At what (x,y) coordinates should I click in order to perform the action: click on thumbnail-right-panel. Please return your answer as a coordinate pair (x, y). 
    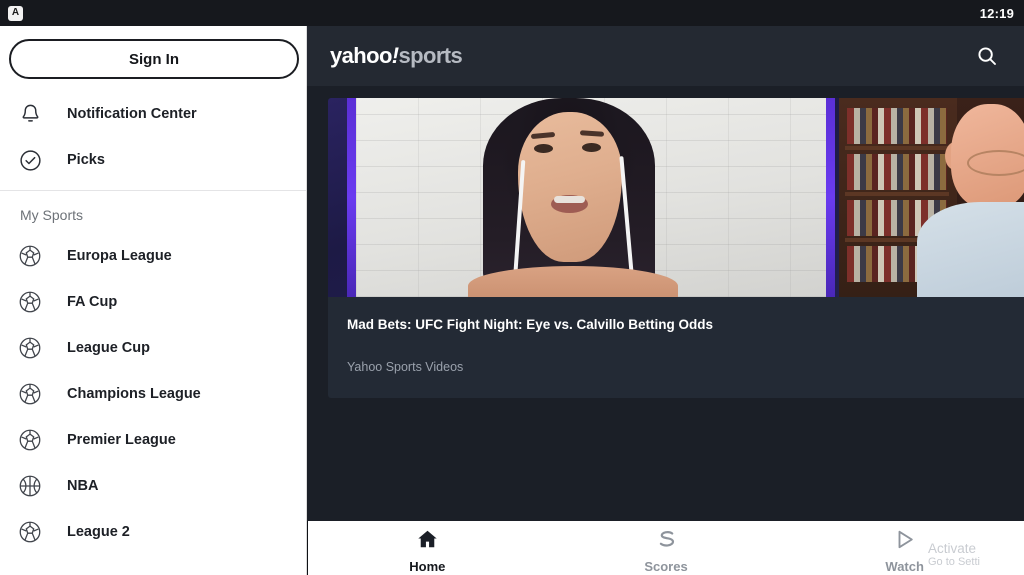
    Looking at the image, I should click on (931, 197).